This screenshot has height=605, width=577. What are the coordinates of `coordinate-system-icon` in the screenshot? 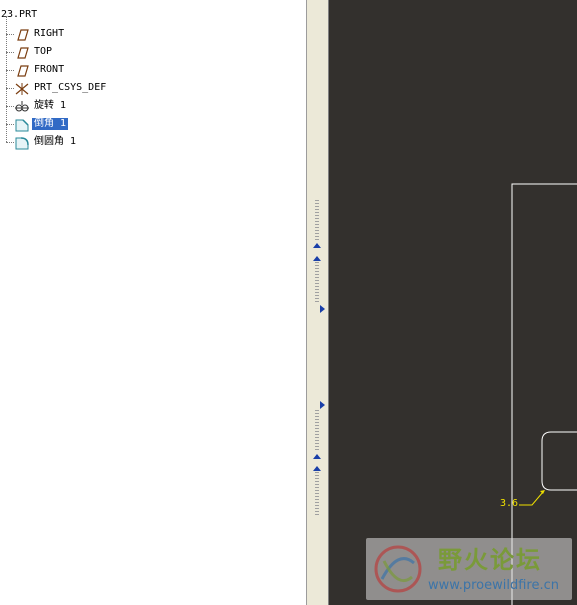 It's located at (22, 88).